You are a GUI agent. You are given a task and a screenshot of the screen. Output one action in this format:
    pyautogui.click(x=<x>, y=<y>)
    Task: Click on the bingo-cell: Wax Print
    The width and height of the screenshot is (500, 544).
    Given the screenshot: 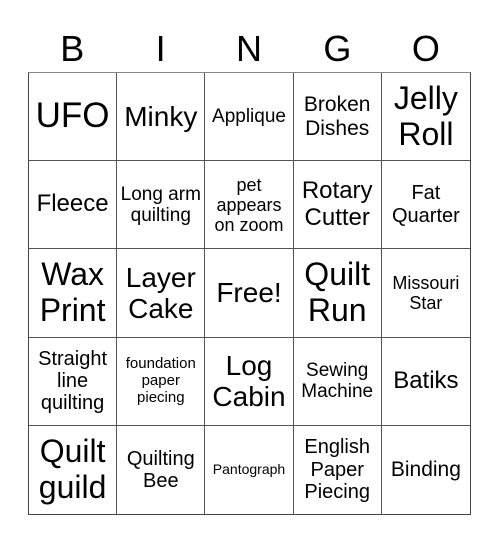 What is the action you would take?
    pyautogui.click(x=73, y=293)
    